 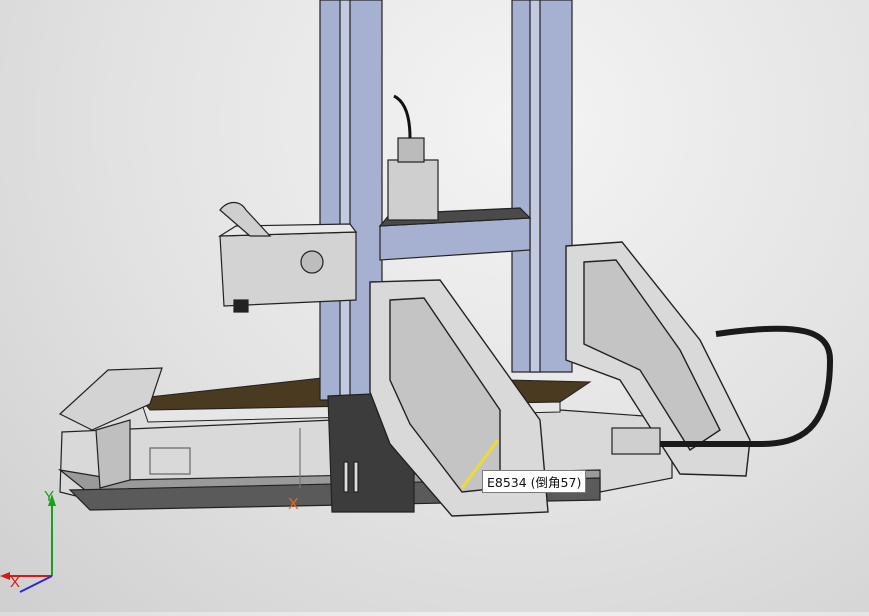 What do you see at coordinates (28, 543) in the screenshot?
I see `coordinate-triad` at bounding box center [28, 543].